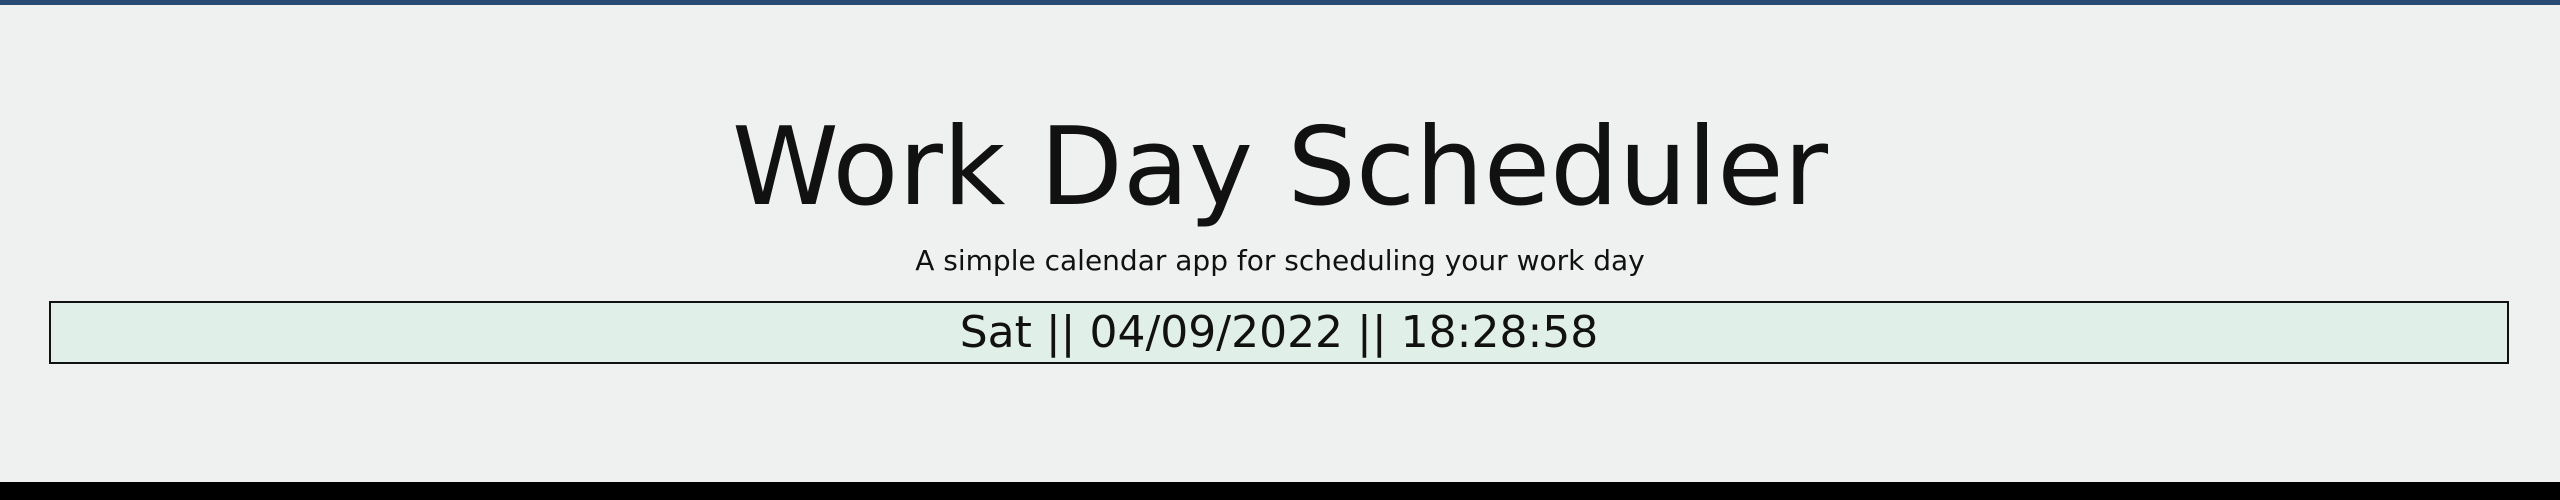 The width and height of the screenshot is (2560, 500). Describe the element at coordinates (1280, 167) in the screenshot. I see `page-title: Work Day Scheduler` at that location.